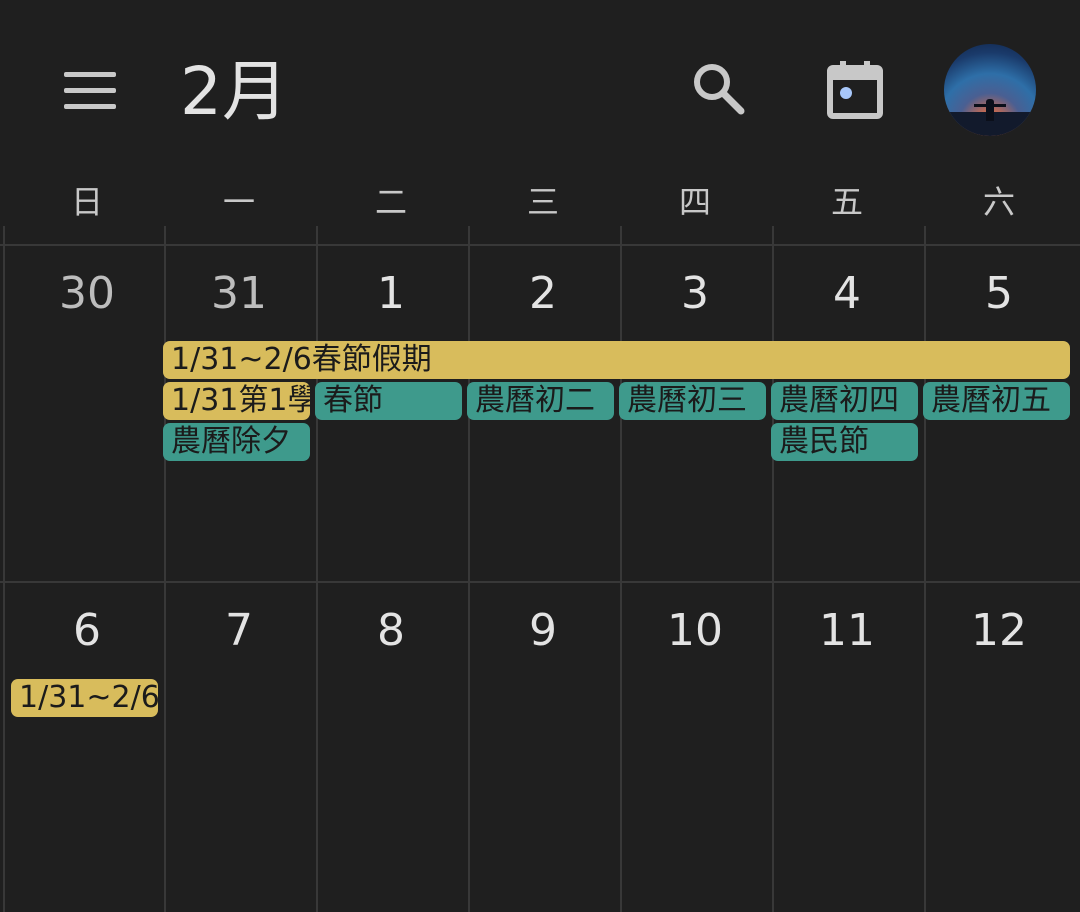 This screenshot has height=912, width=1080. What do you see at coordinates (87, 631) in the screenshot?
I see `day-number: 6` at bounding box center [87, 631].